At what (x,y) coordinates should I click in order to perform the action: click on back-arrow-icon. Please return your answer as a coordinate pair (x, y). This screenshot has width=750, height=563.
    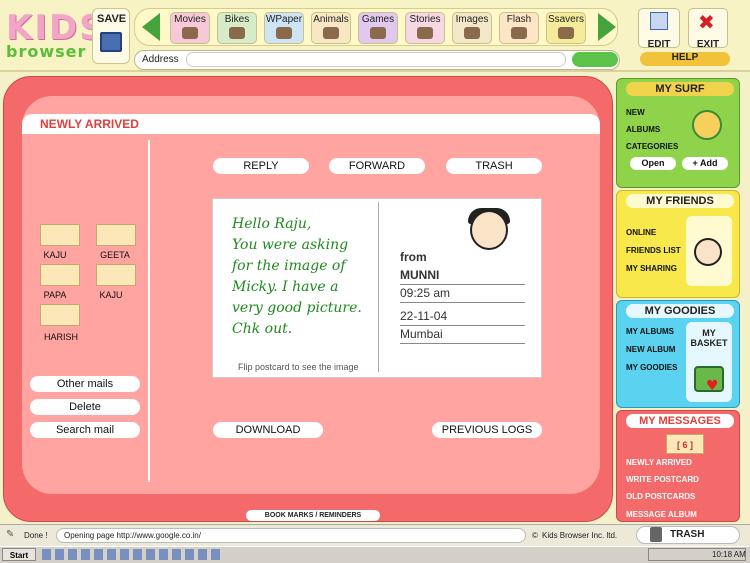
    Looking at the image, I should click on (151, 27).